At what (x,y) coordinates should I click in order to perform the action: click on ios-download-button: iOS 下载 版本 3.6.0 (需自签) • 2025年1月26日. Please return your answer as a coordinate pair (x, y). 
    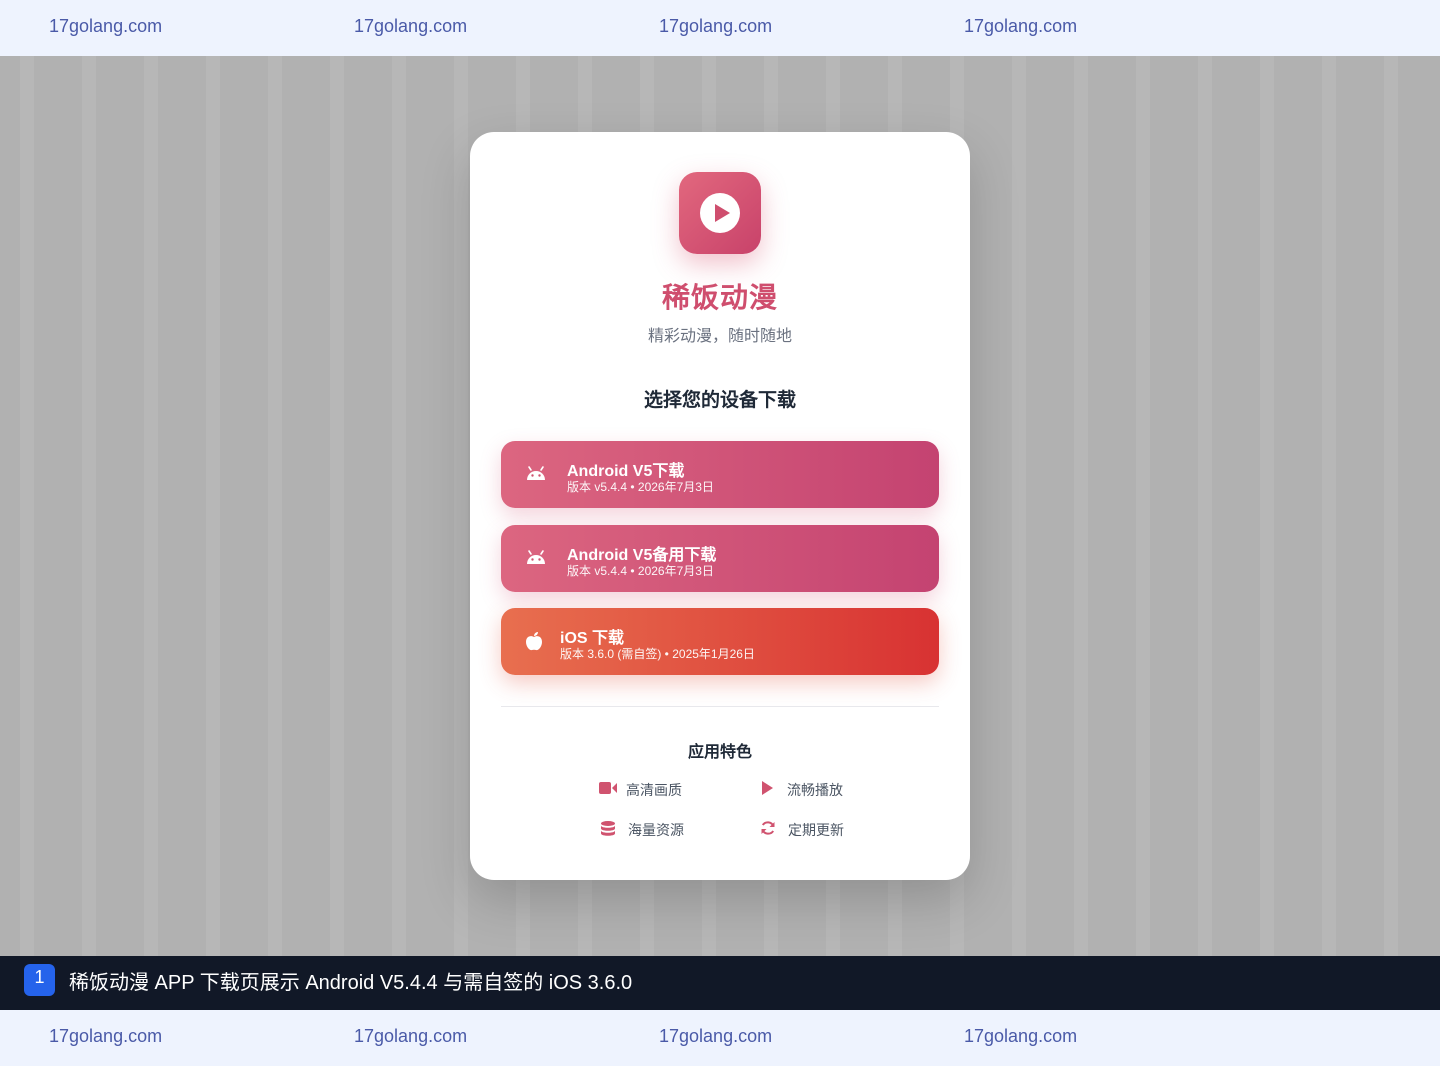
    Looking at the image, I should click on (720, 641).